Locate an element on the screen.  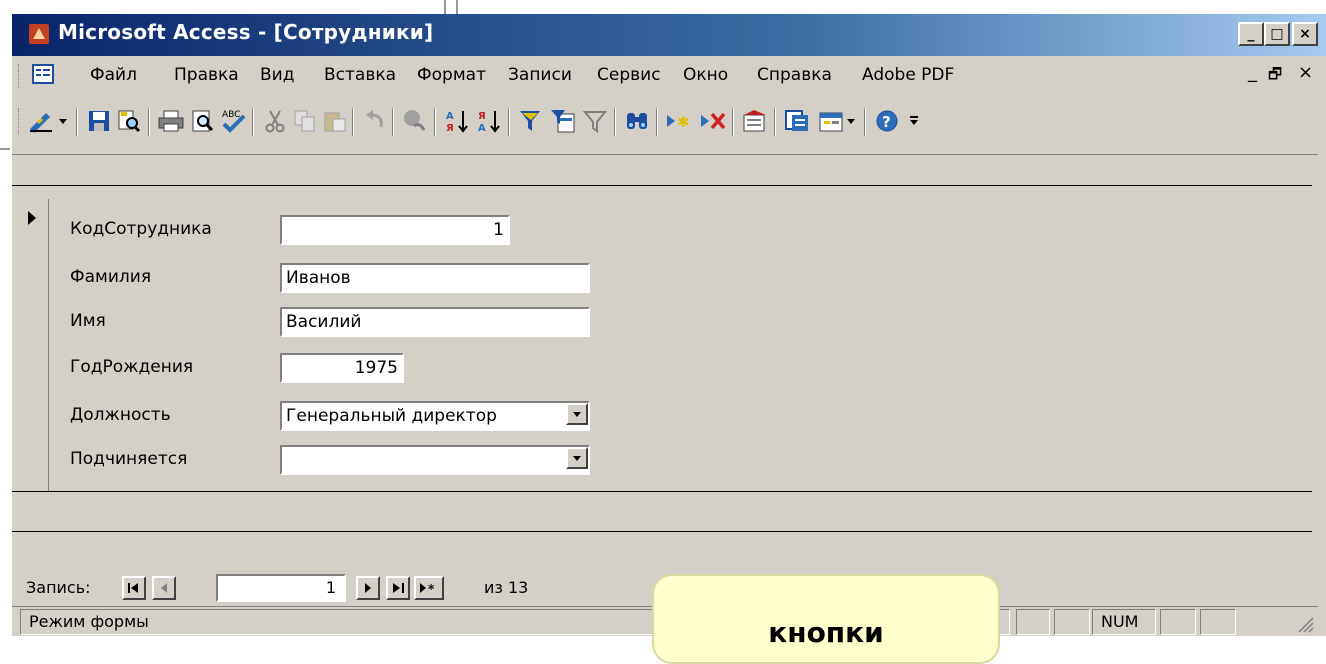
delete-record-icon is located at coordinates (713, 121).